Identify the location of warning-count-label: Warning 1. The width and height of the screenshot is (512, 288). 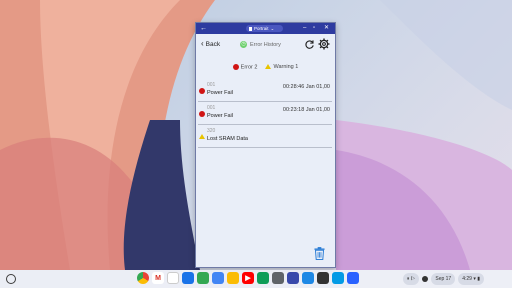
(286, 67).